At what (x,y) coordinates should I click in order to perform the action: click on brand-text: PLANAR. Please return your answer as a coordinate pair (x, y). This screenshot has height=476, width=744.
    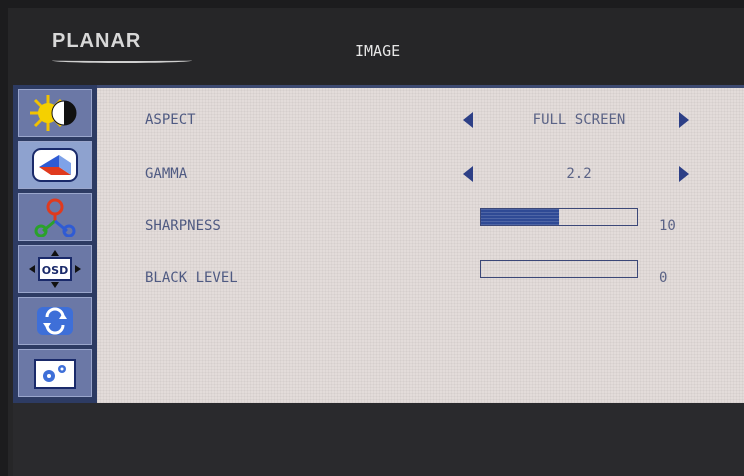
    Looking at the image, I should click on (97, 41).